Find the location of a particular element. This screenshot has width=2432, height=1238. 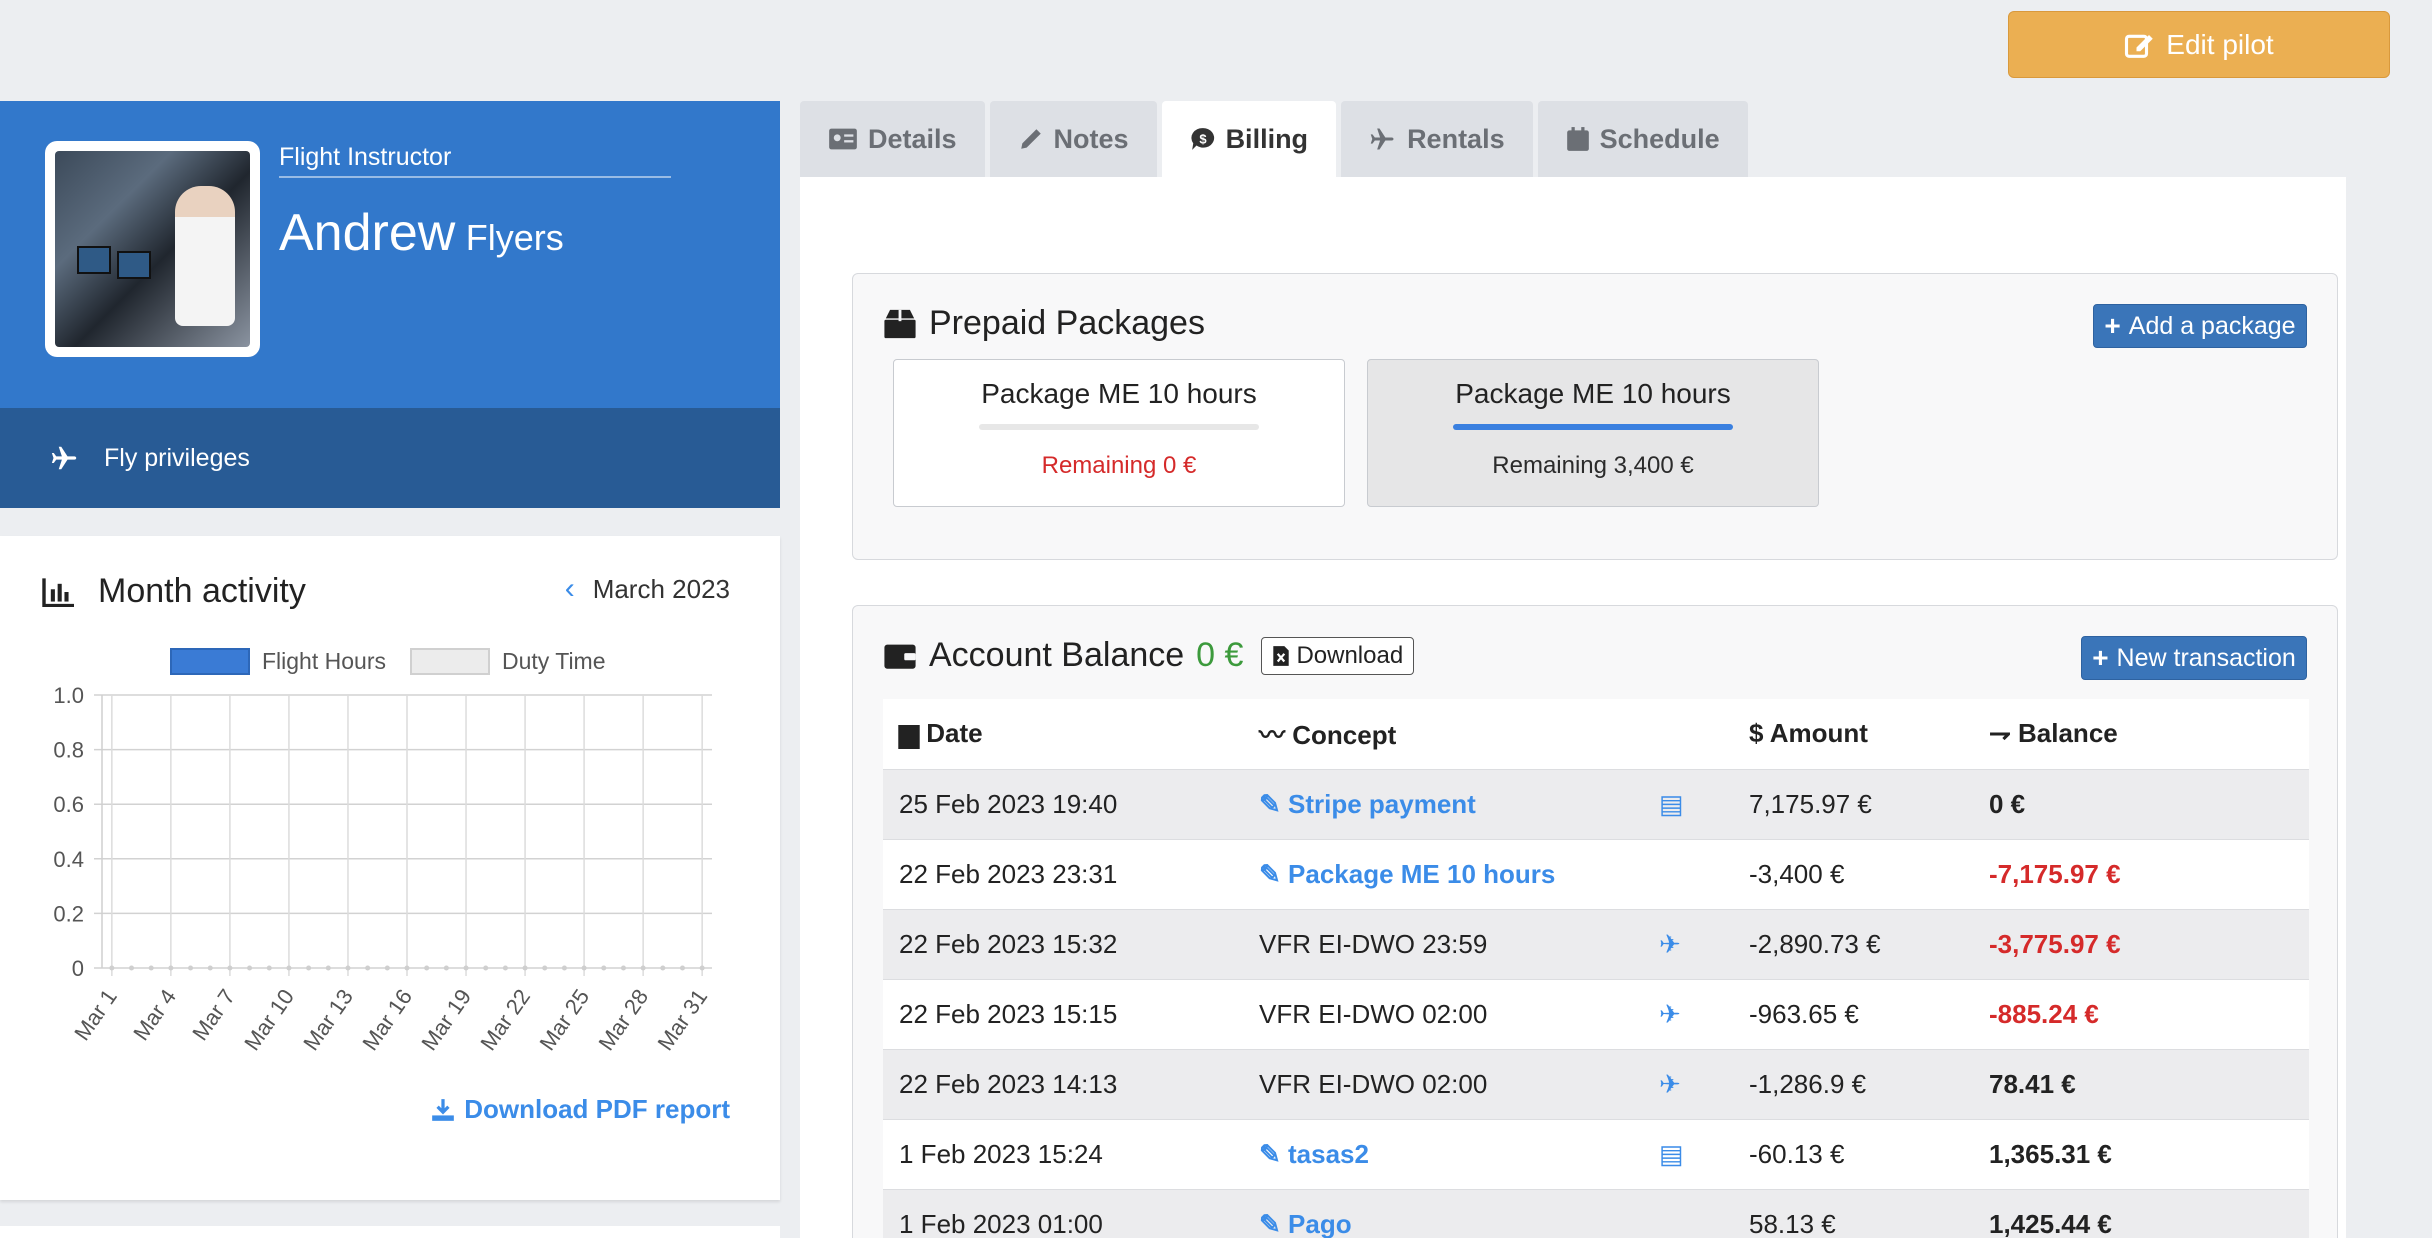

package-progress is located at coordinates (1119, 427).